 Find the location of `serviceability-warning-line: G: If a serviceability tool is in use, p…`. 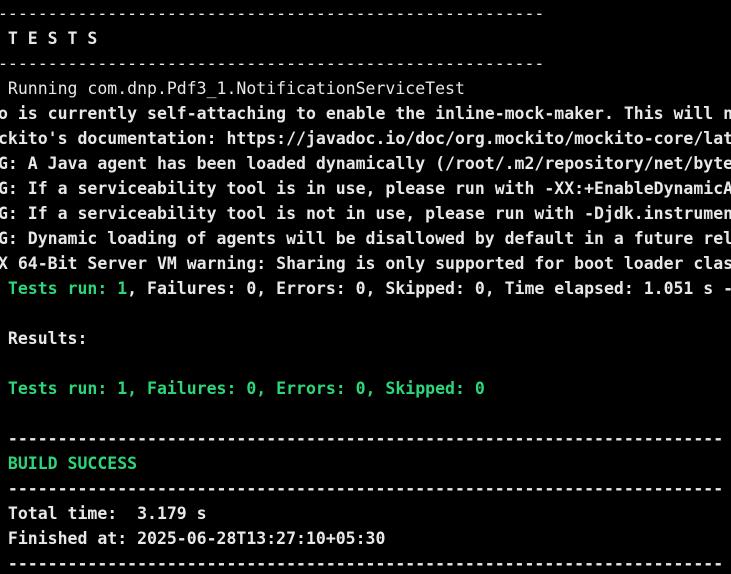

serviceability-warning-line: G: If a serviceability tool is in use, p… is located at coordinates (365, 188).